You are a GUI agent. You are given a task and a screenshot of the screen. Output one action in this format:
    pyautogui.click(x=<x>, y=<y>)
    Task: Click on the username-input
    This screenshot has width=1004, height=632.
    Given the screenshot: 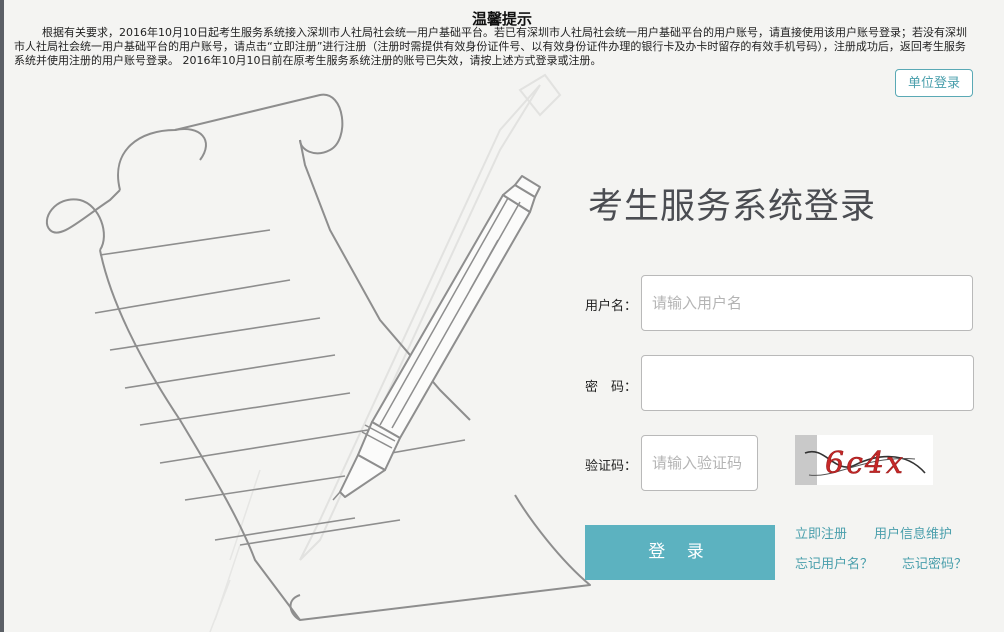 What is the action you would take?
    pyautogui.click(x=807, y=303)
    